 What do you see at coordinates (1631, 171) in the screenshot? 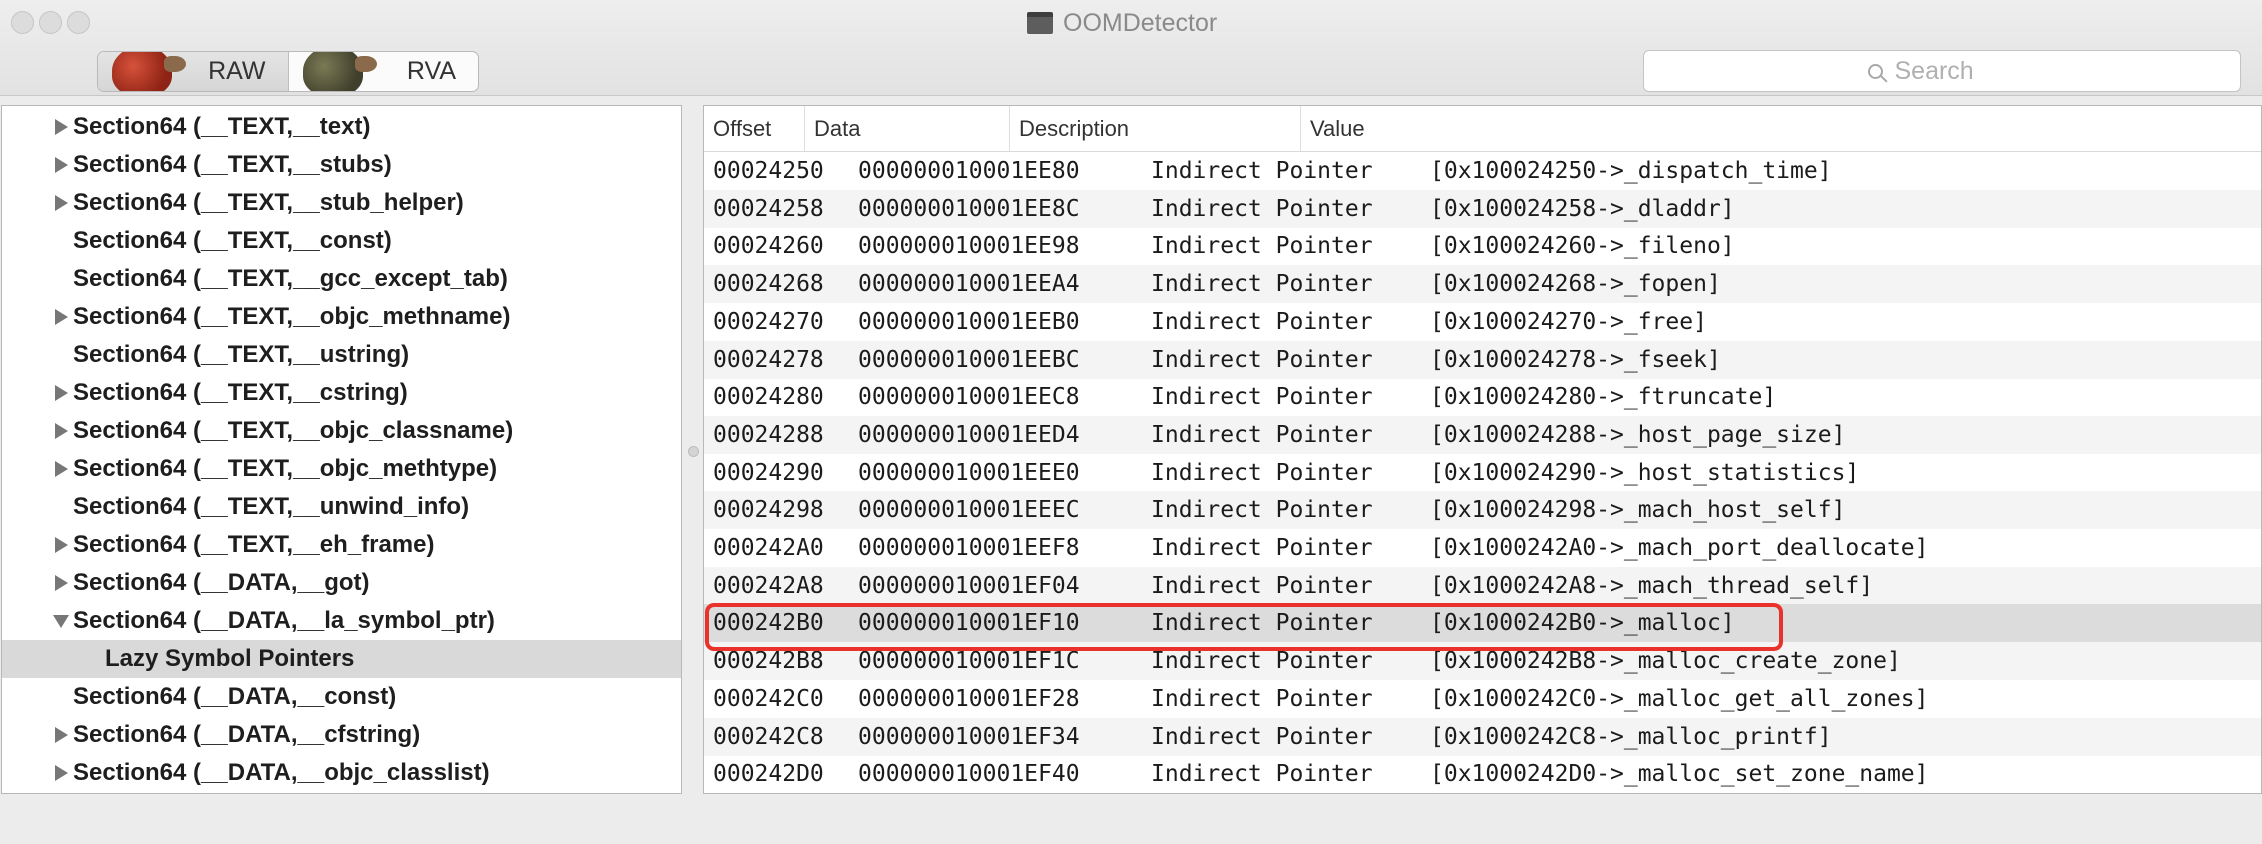
I see `value-cell: [0x100024250->_dispatch_time]` at bounding box center [1631, 171].